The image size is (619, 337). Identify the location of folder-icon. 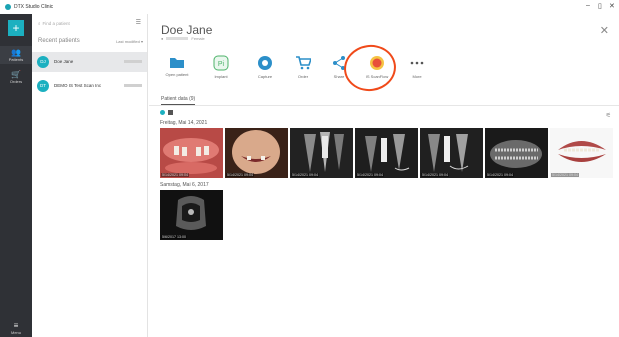
(177, 63).